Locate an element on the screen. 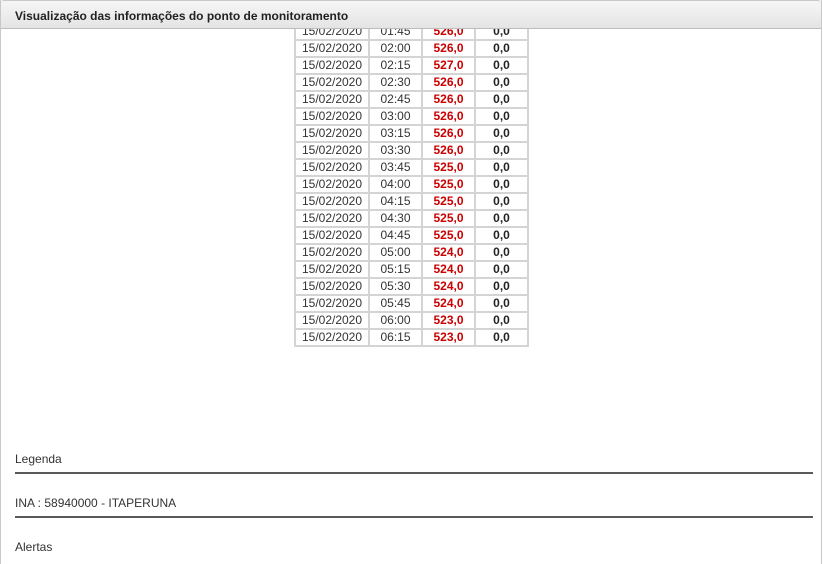 This screenshot has width=823, height=564. table-row: 15/02/2020 03:30 526,0 0,0 is located at coordinates (411, 150).